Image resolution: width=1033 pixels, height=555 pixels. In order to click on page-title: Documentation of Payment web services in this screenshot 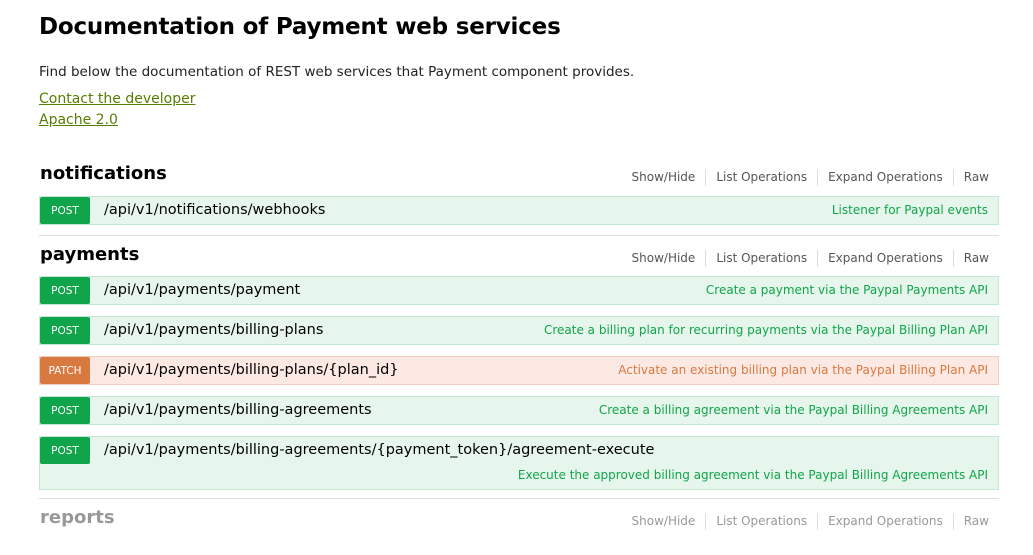, I will do `click(300, 27)`.